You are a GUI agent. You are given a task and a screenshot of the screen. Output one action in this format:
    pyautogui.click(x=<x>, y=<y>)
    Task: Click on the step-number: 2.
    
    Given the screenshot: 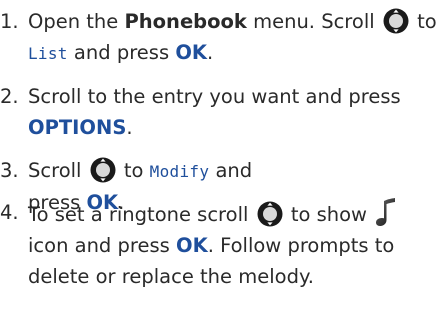 What is the action you would take?
    pyautogui.click(x=9, y=96)
    